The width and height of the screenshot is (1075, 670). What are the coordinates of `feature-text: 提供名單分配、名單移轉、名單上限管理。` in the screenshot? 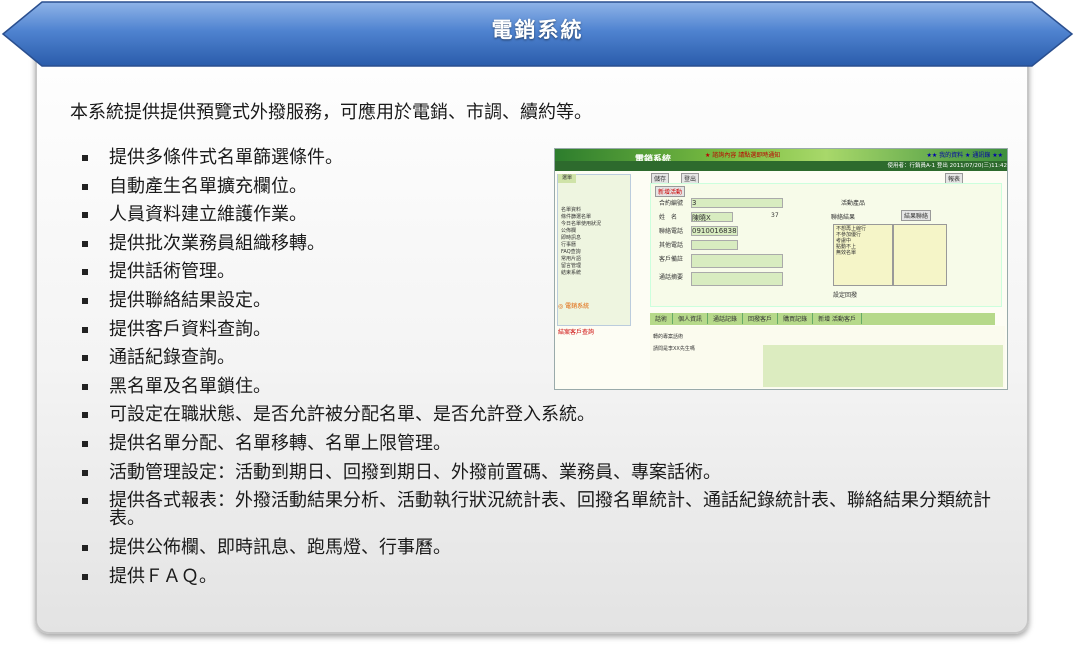 It's located at (280, 443).